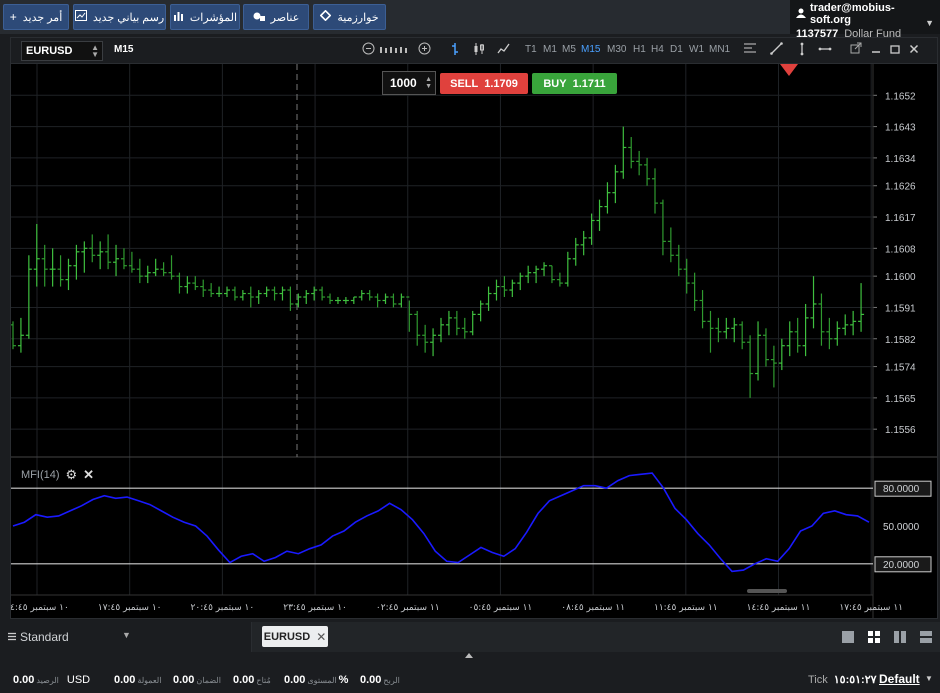 This screenshot has height=693, width=940. What do you see at coordinates (776, 50) in the screenshot?
I see `trendline-icon` at bounding box center [776, 50].